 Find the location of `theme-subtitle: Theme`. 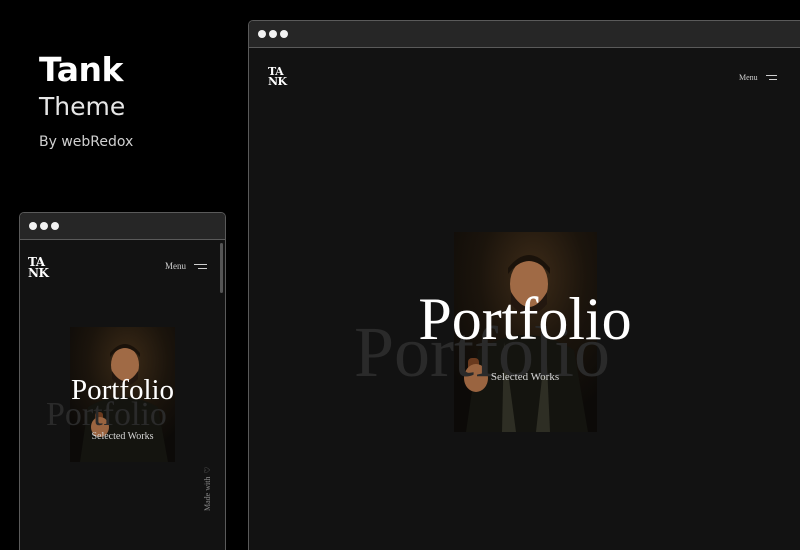

theme-subtitle: Theme is located at coordinates (82, 106).